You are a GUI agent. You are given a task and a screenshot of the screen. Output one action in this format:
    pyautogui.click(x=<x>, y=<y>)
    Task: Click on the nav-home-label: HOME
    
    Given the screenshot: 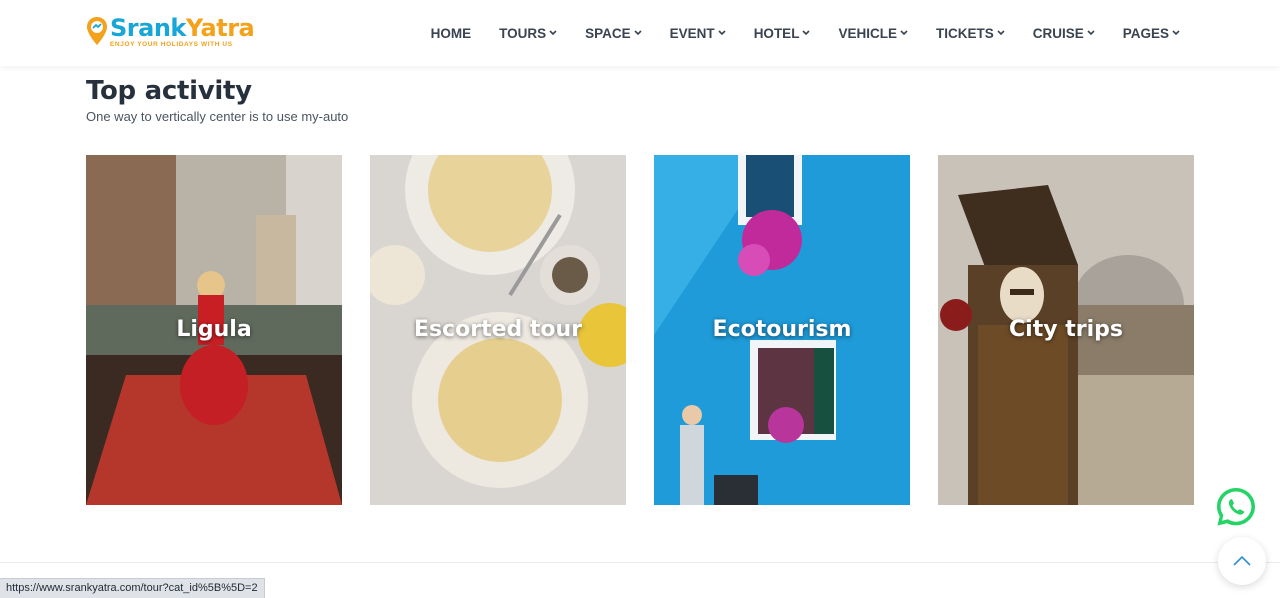 What is the action you would take?
    pyautogui.click(x=451, y=33)
    